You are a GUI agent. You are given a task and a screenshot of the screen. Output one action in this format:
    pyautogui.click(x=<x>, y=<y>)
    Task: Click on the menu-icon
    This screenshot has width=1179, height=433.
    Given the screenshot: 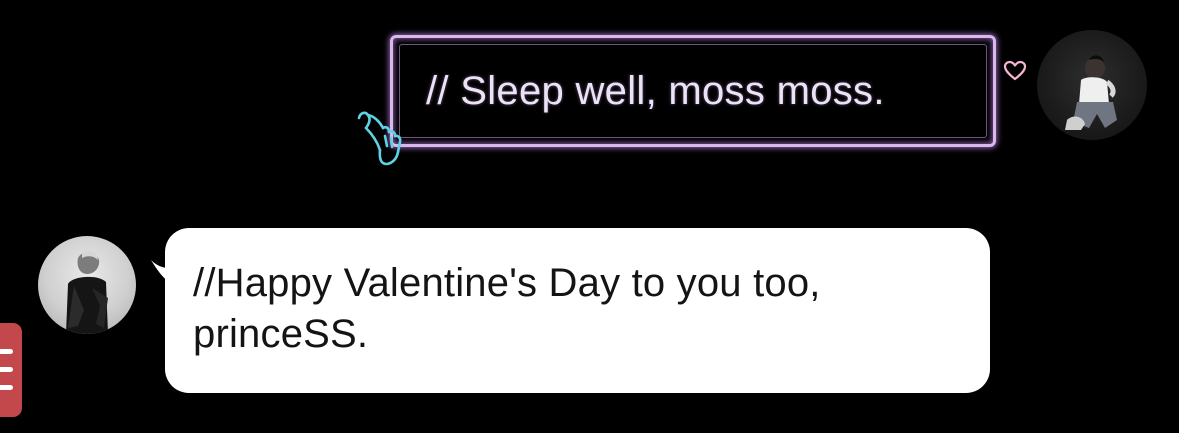 What is the action you would take?
    pyautogui.click(x=11, y=370)
    